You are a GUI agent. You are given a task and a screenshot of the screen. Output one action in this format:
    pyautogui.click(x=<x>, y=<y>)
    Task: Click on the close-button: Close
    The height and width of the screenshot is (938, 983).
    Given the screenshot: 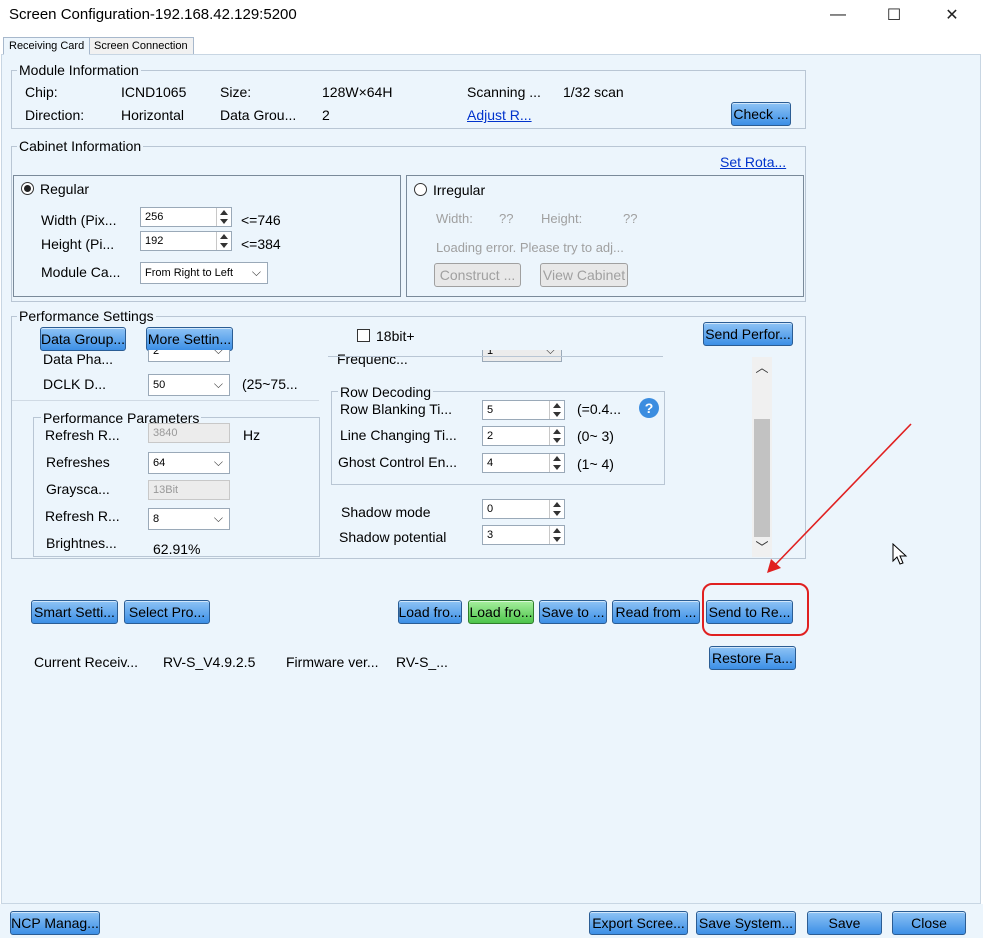 What is the action you would take?
    pyautogui.click(x=929, y=923)
    